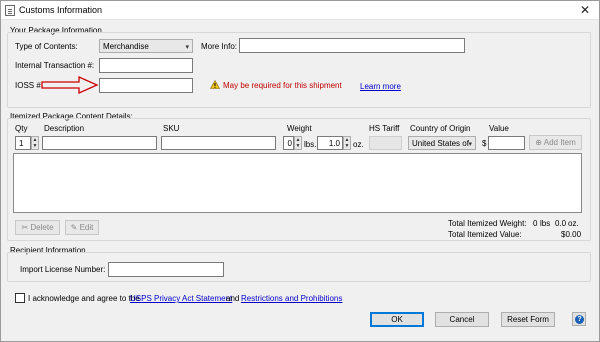 The image size is (600, 342). What do you see at coordinates (146, 85) in the screenshot?
I see `ioss-input` at bounding box center [146, 85].